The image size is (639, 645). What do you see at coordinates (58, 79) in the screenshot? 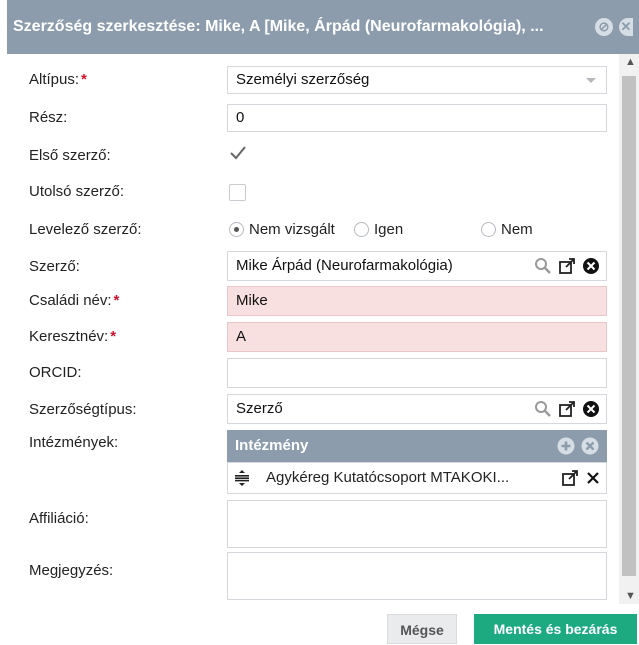
I see `subtype-label: Altípus: *` at bounding box center [58, 79].